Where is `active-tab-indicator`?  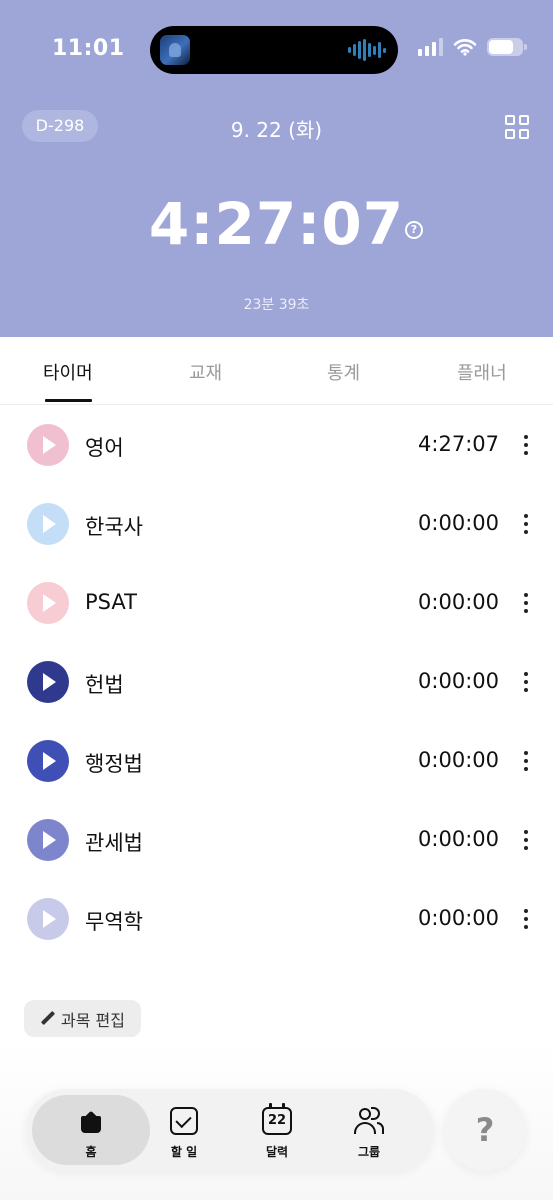
active-tab-indicator is located at coordinates (68, 400).